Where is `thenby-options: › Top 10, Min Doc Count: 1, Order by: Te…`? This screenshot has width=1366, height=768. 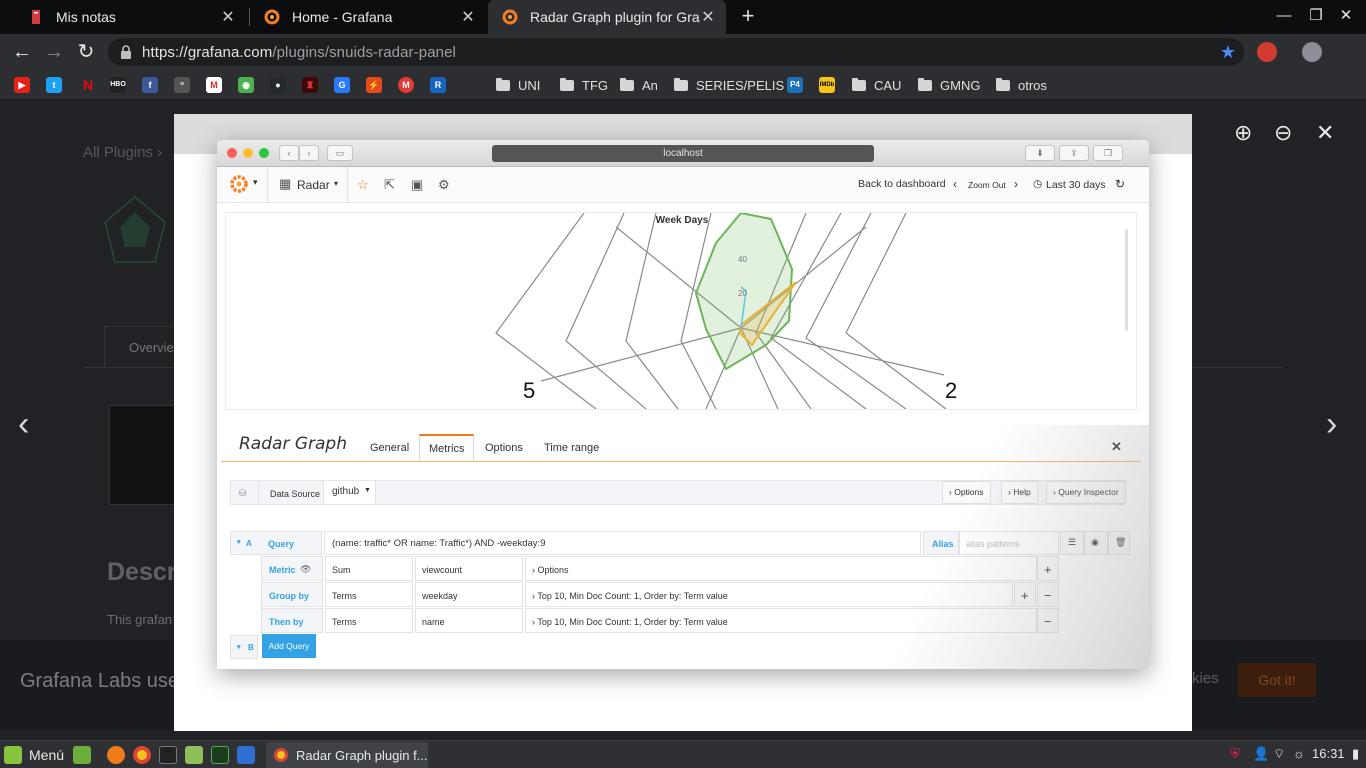
thenby-options: › Top 10, Min Doc Count: 1, Order by: Te… is located at coordinates (781, 620).